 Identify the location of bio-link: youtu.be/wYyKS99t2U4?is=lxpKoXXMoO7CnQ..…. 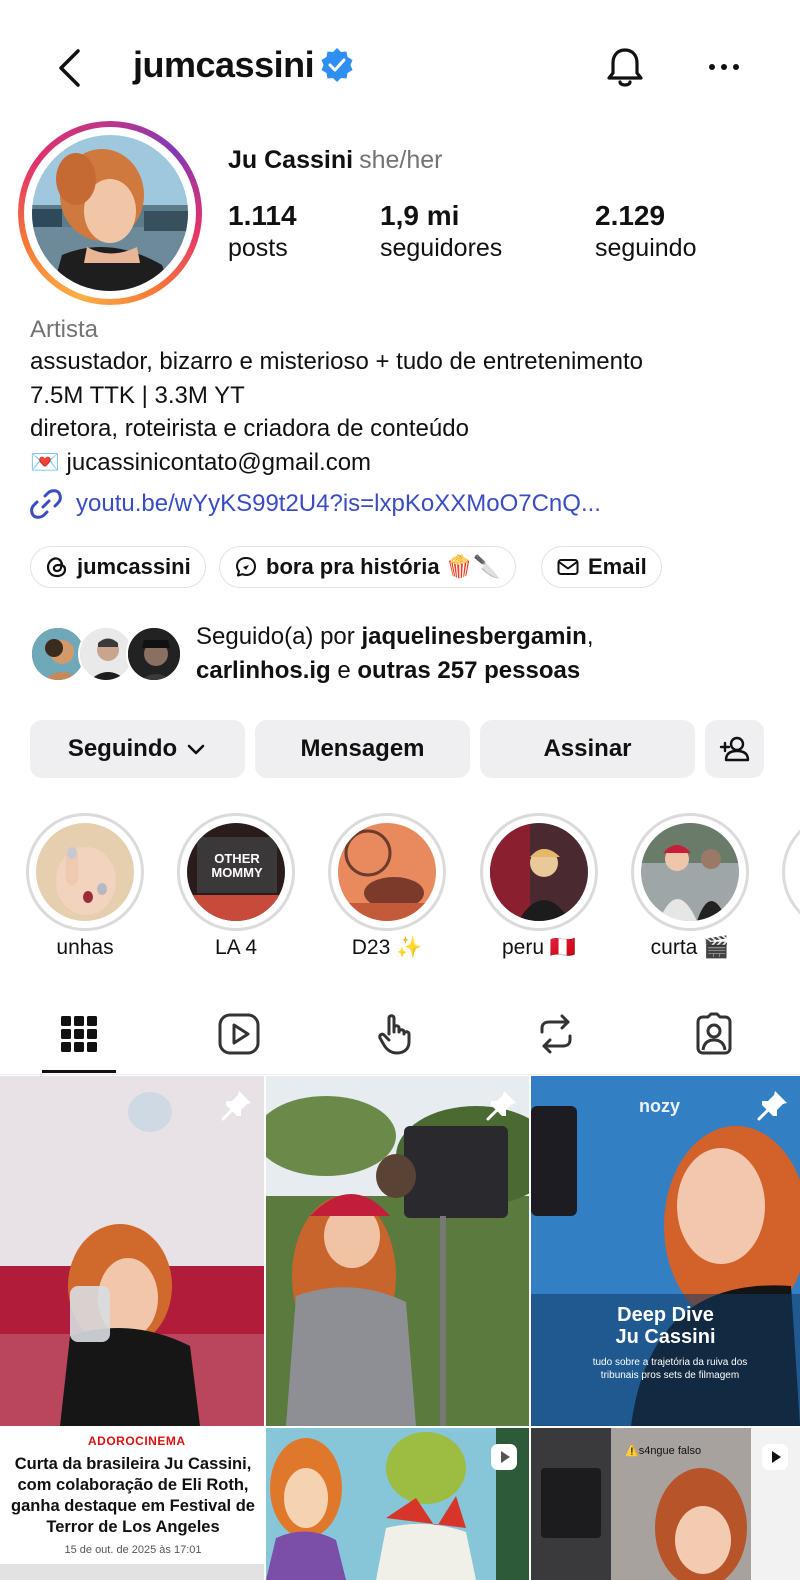
(315, 504).